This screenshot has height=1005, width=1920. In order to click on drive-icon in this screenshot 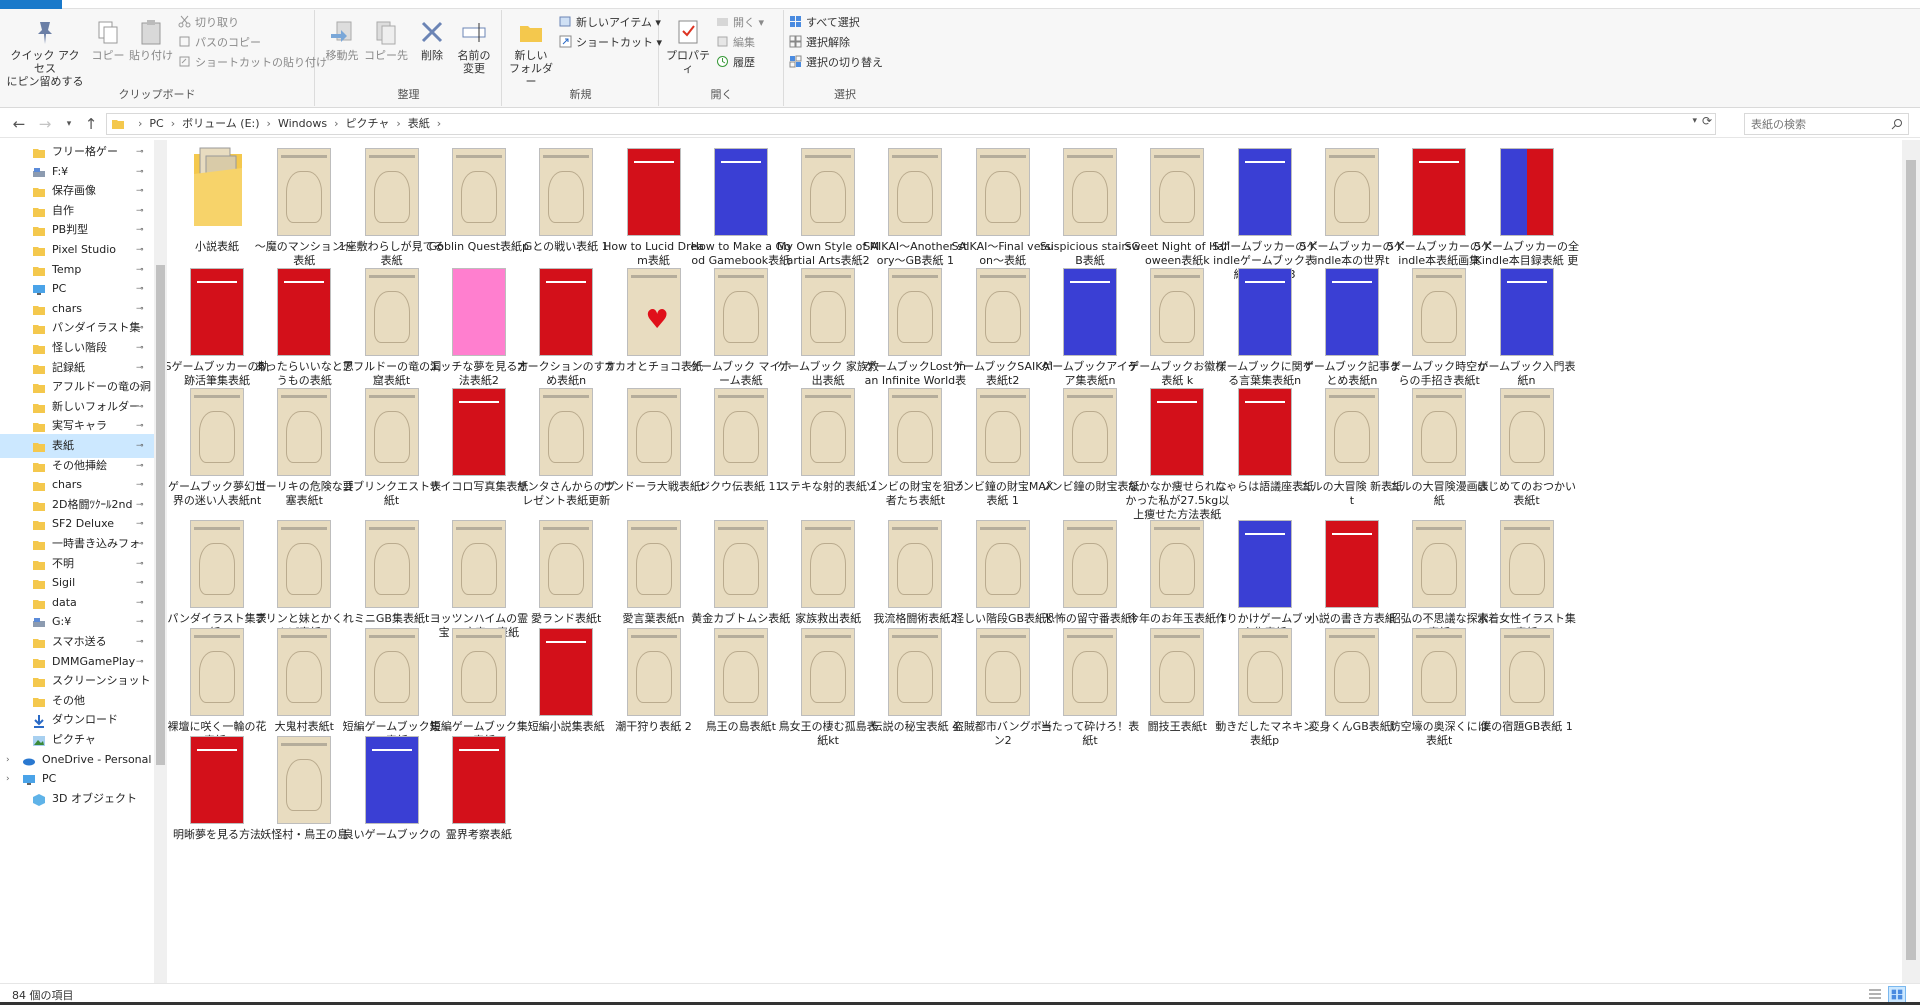, I will do `click(39, 622)`.